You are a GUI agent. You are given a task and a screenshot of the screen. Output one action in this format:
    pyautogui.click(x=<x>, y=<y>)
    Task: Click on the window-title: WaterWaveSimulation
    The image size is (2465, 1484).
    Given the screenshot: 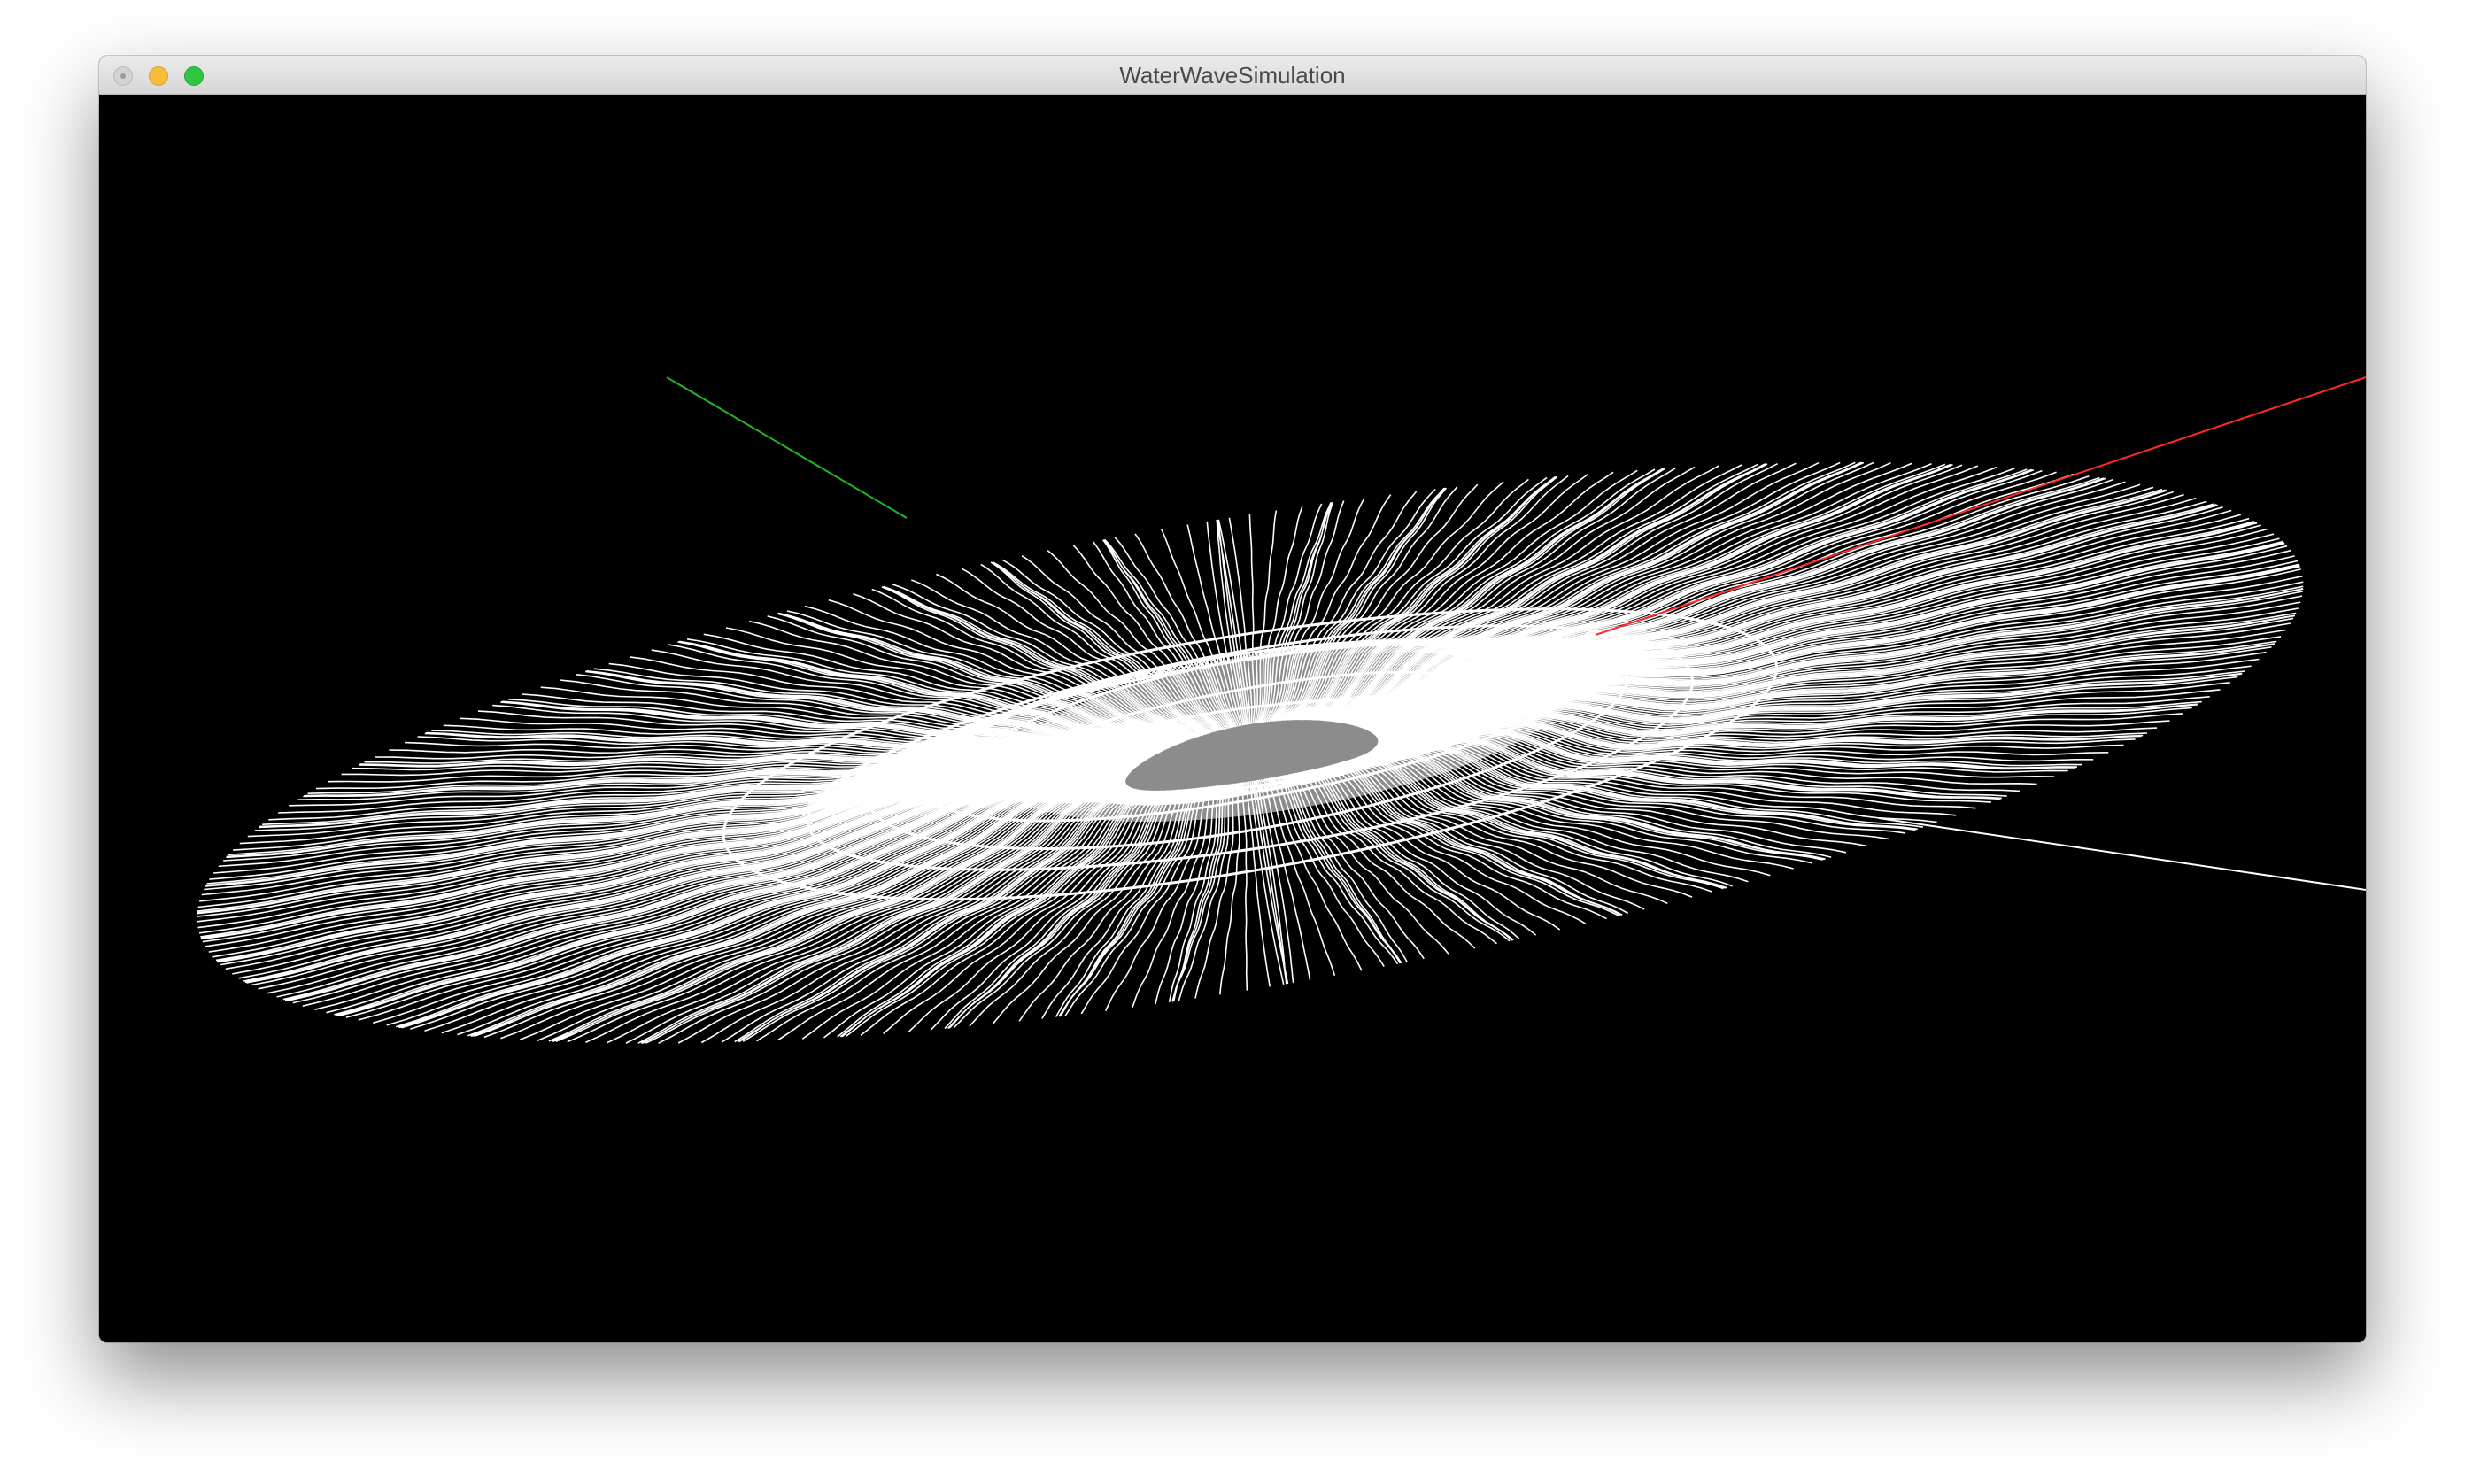 What is the action you would take?
    pyautogui.click(x=1232, y=75)
    